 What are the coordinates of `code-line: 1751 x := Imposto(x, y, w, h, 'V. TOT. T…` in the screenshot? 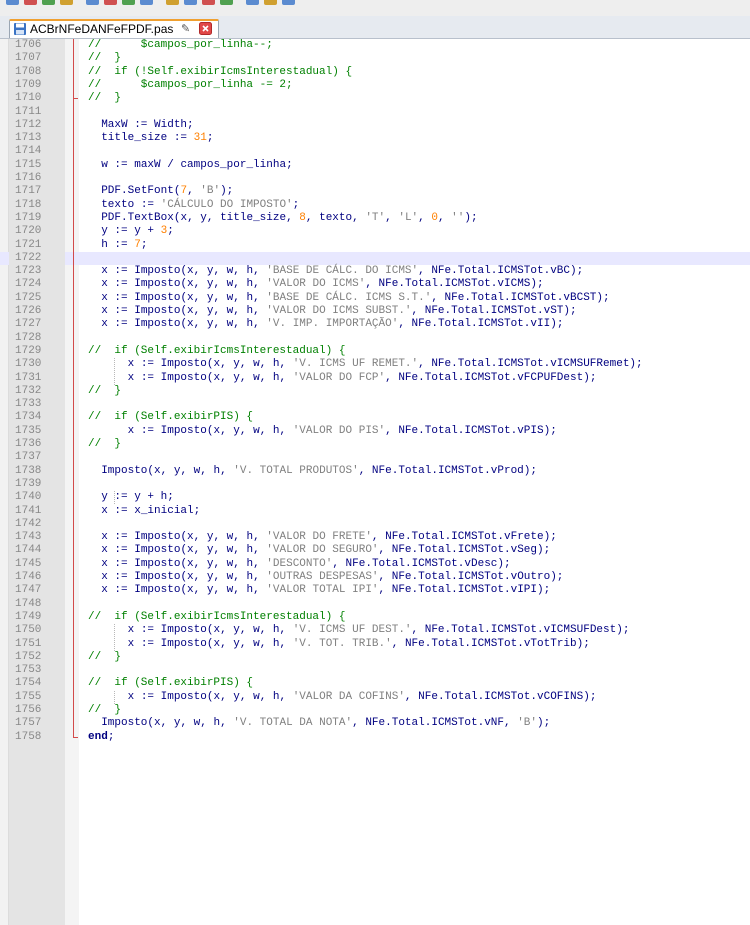 It's located at (375, 644).